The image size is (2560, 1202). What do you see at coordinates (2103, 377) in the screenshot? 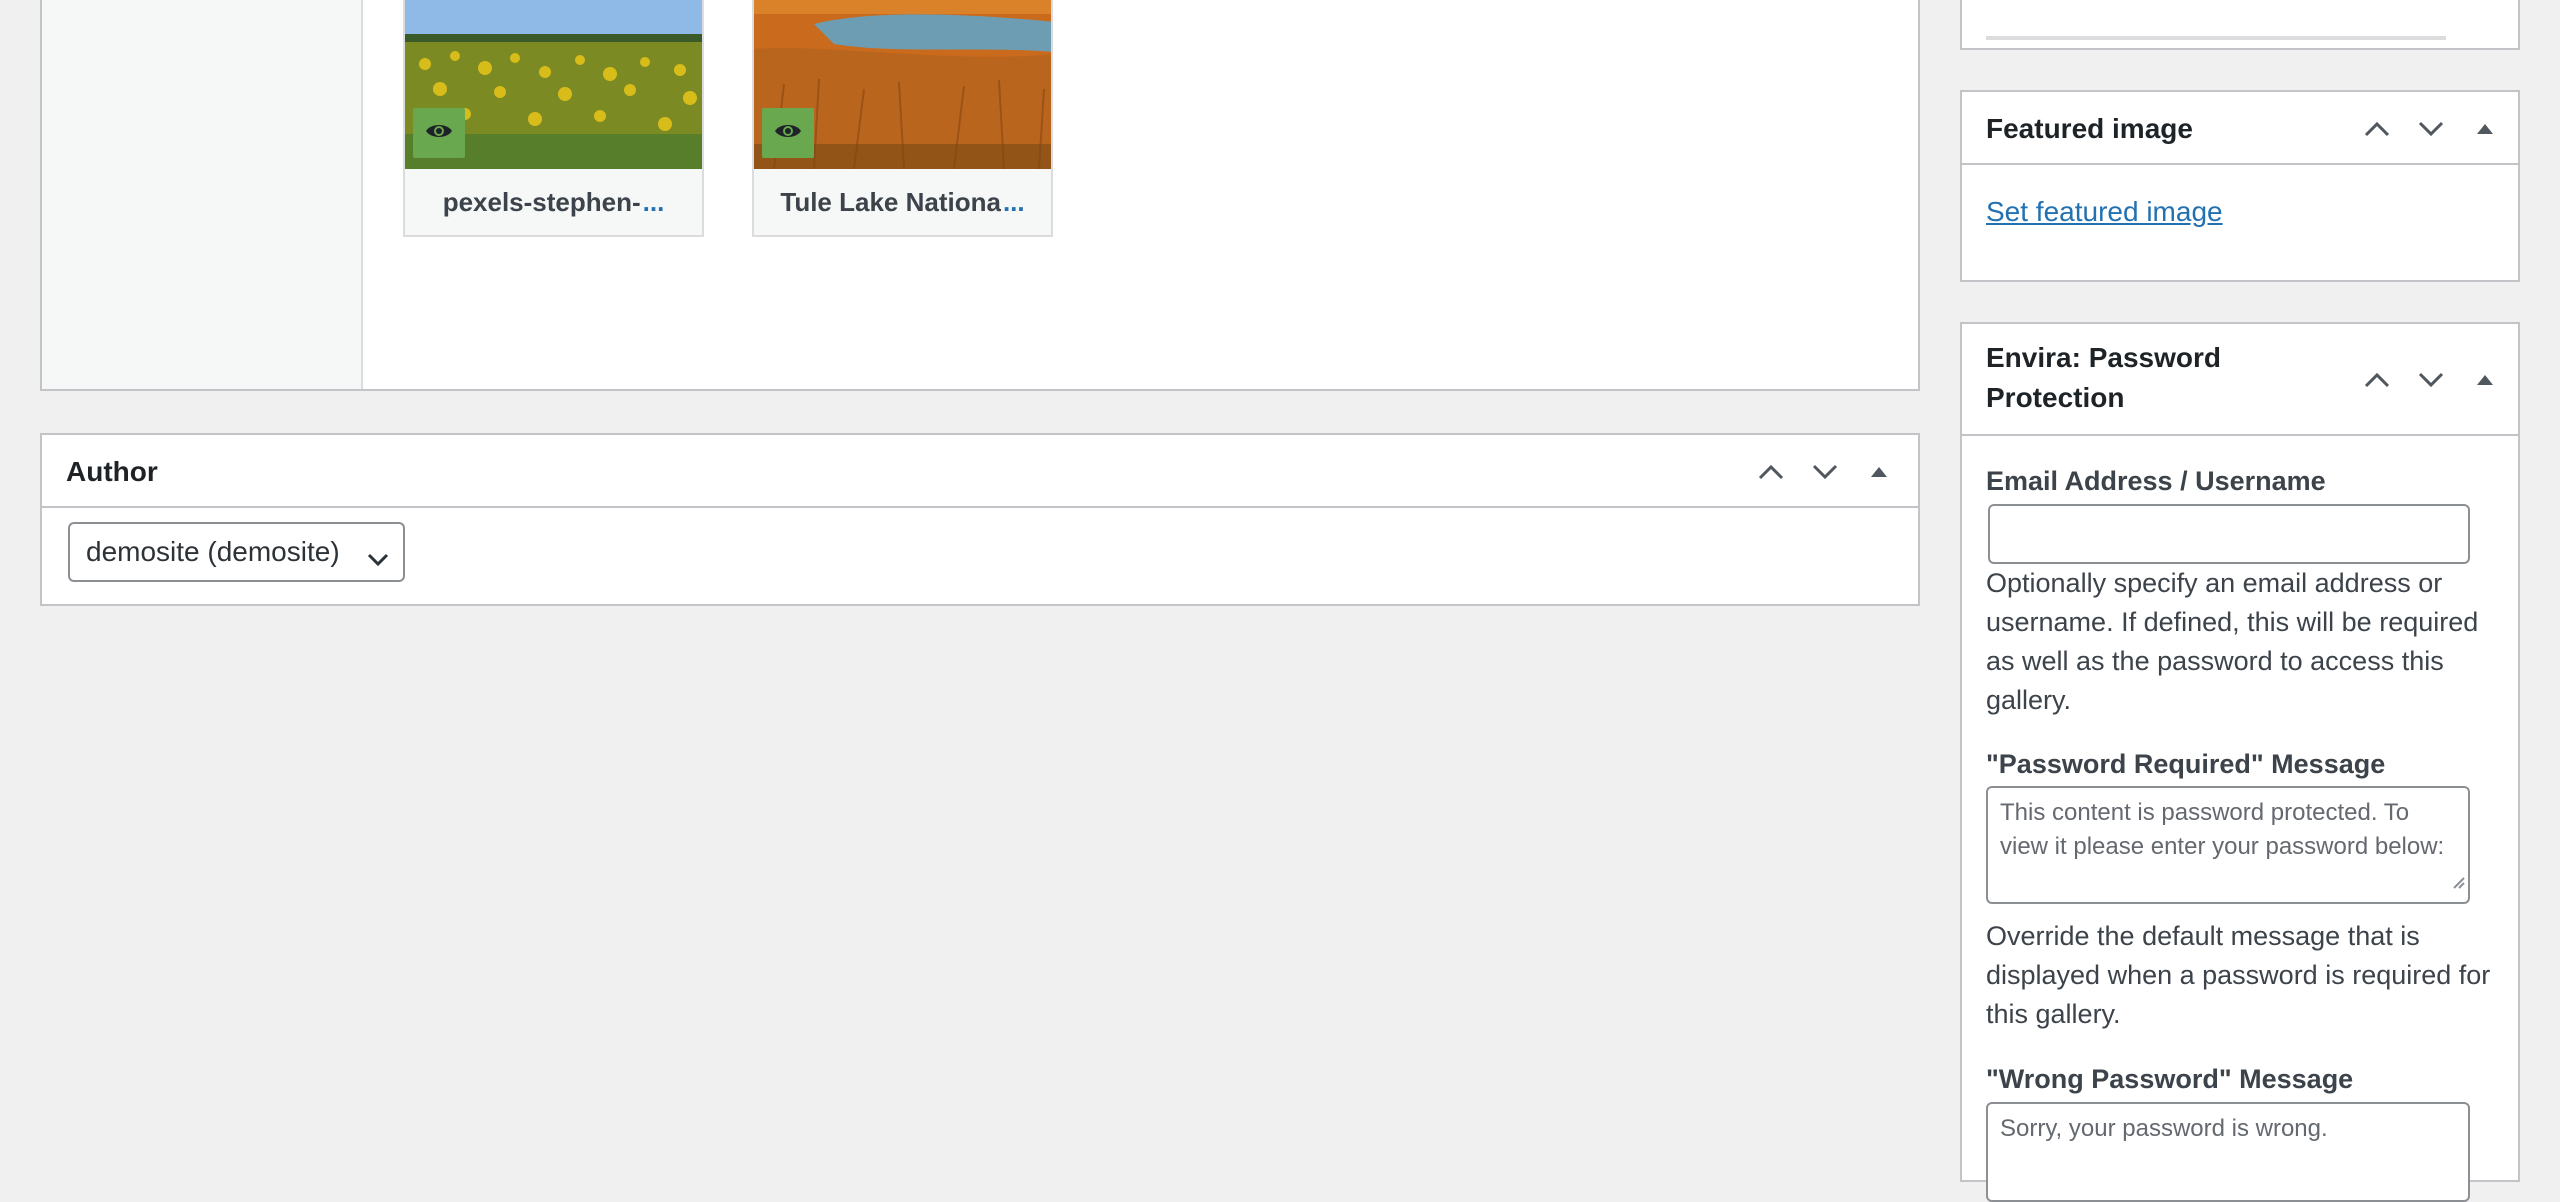
I see `envira-password-title: Envira: Password Protection` at bounding box center [2103, 377].